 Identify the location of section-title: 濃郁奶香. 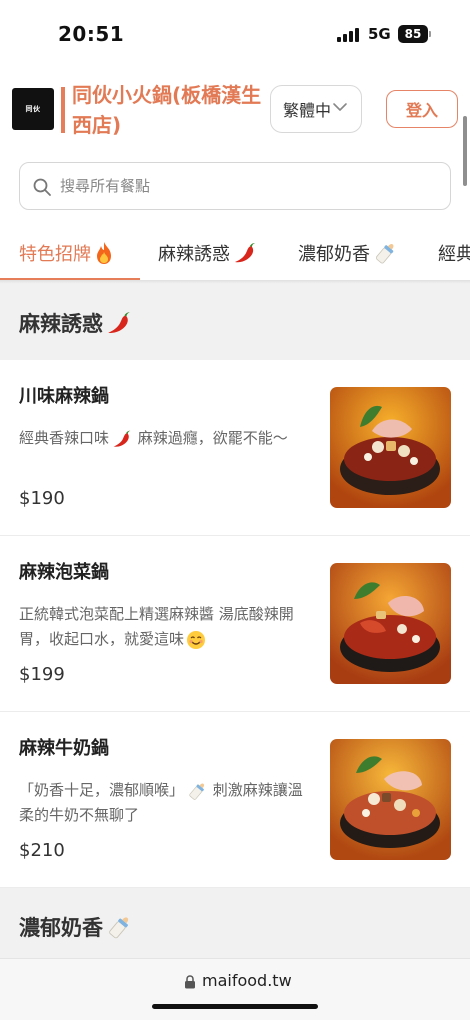
(76, 927).